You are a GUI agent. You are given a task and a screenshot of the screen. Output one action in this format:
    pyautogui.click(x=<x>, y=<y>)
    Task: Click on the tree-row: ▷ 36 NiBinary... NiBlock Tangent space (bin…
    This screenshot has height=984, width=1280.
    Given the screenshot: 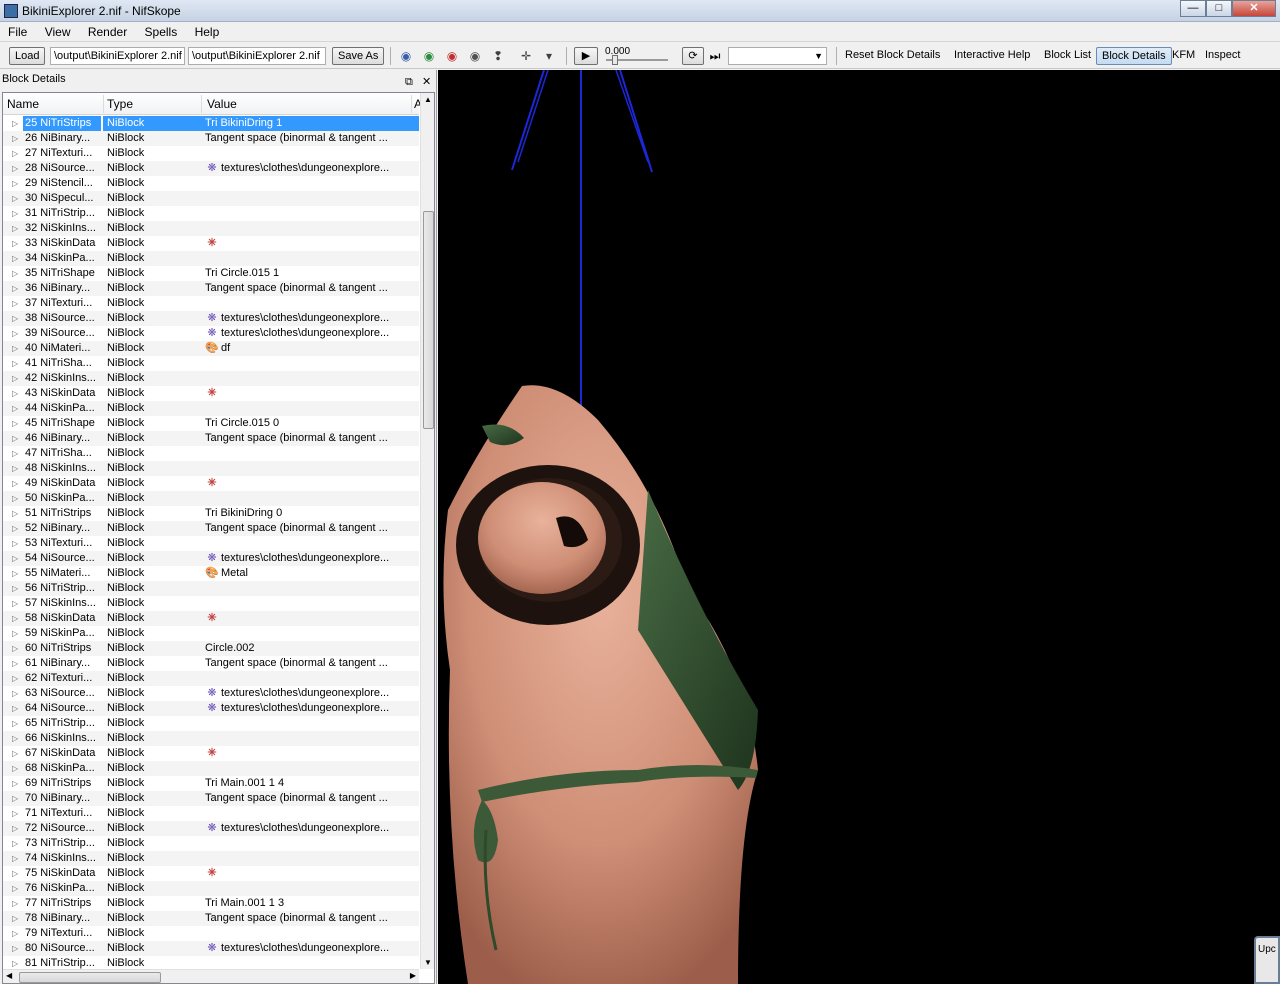 What is the action you would take?
    pyautogui.click(x=211, y=288)
    